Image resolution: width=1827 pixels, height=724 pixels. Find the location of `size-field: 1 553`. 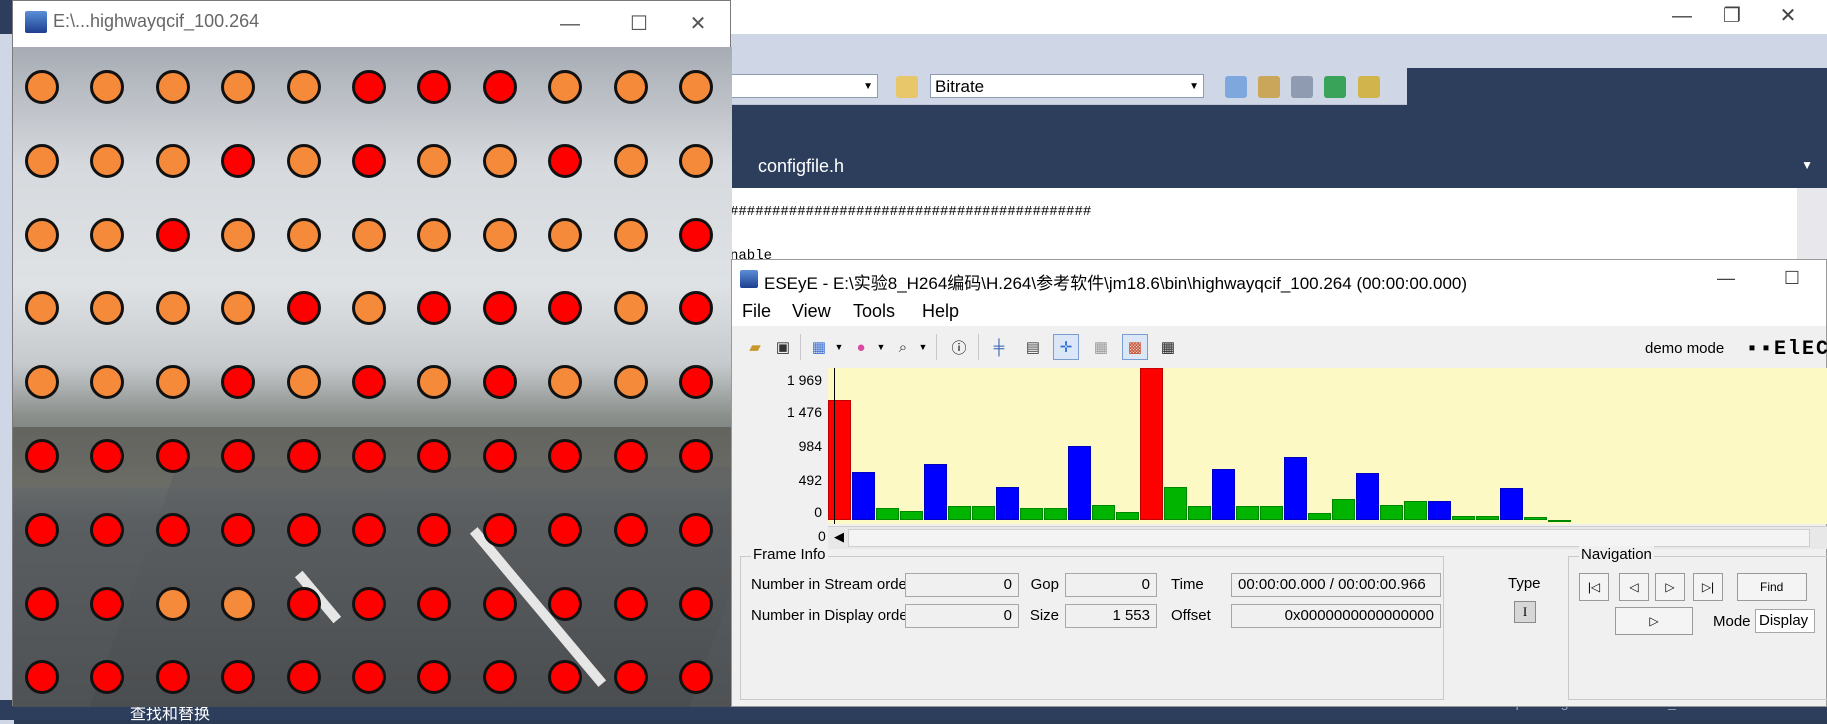

size-field: 1 553 is located at coordinates (1111, 616).